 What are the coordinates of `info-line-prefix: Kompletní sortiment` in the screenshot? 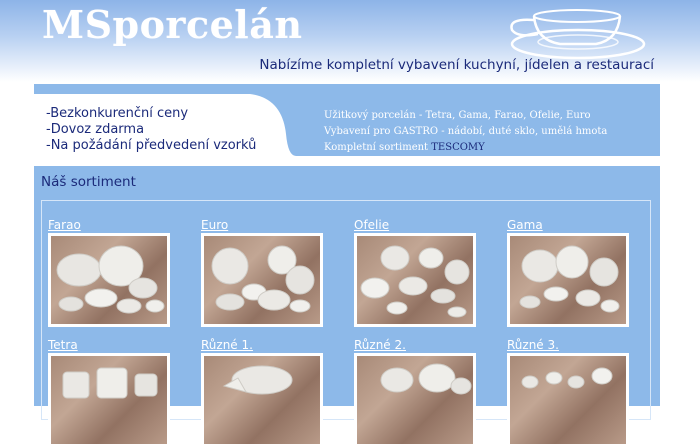 It's located at (378, 147).